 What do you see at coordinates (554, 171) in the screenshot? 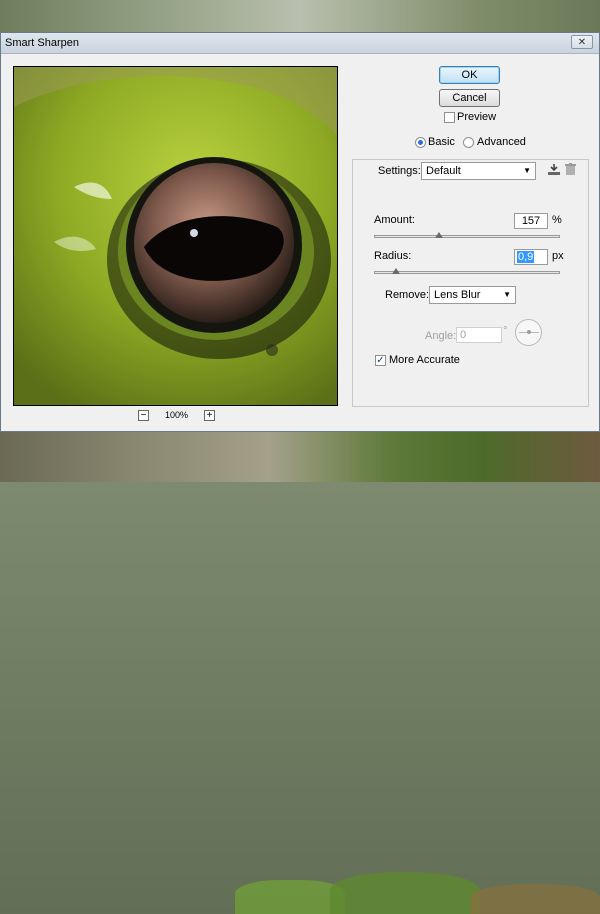
I see `save-settings-icon` at bounding box center [554, 171].